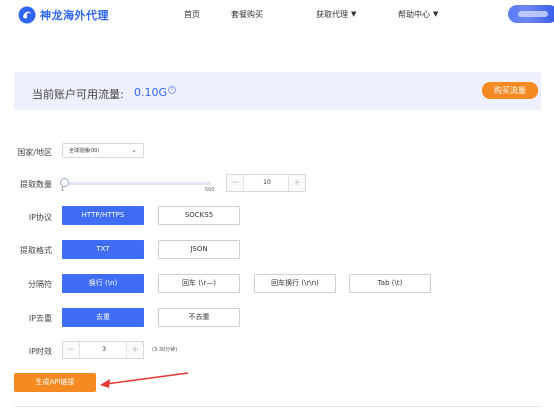 This screenshot has width=554, height=410. Describe the element at coordinates (199, 283) in the screenshot. I see `separator-option-cr: 回车 (\r—)` at that location.